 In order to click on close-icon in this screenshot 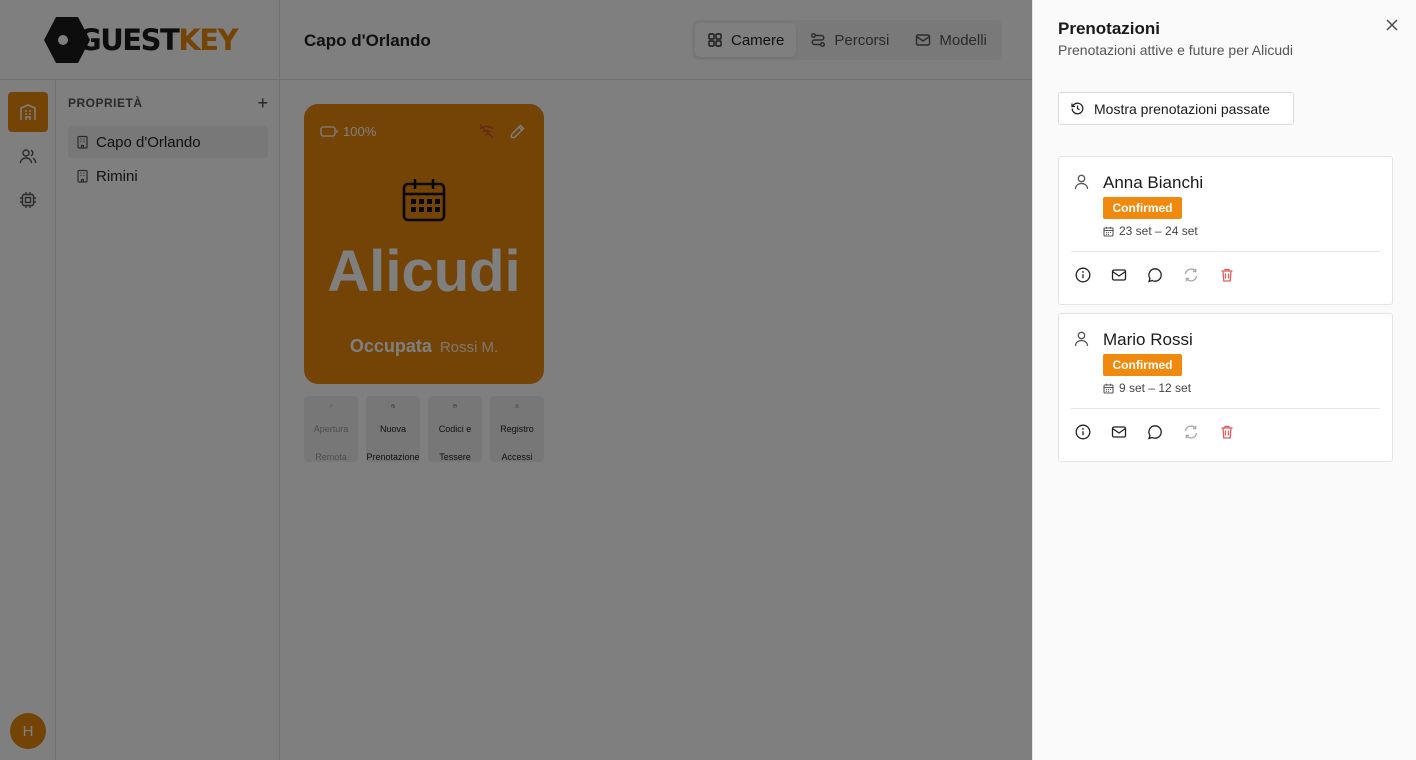, I will do `click(1392, 25)`.